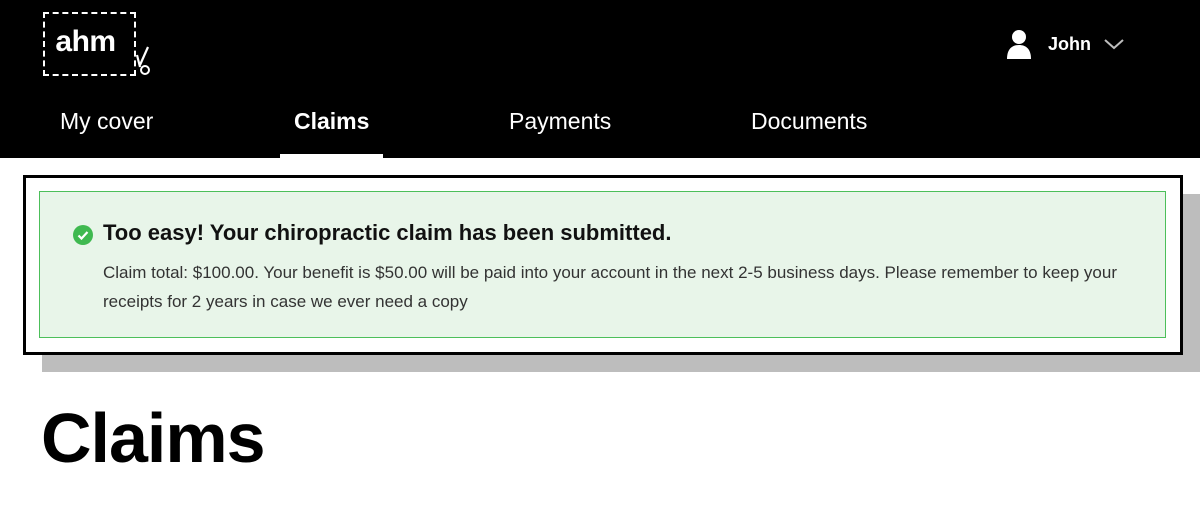 The image size is (1200, 520). Describe the element at coordinates (809, 127) in the screenshot. I see `tab-documents: Documents` at that location.